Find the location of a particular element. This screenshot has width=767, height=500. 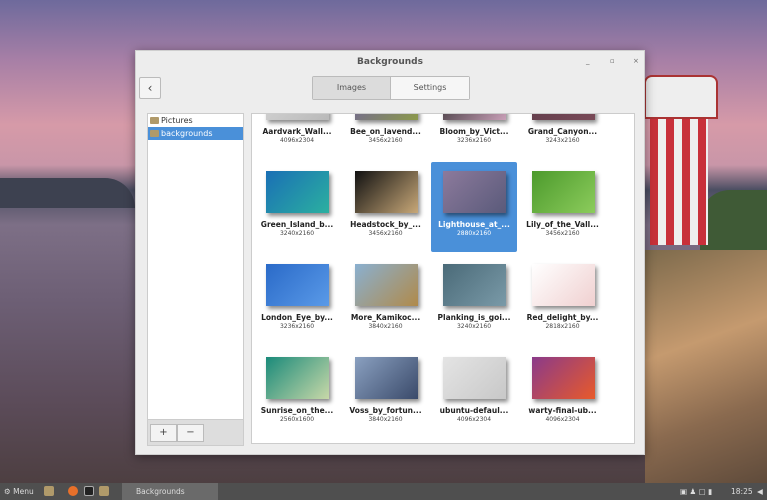

image-tile: Green_Island_b... 3240x2160 is located at coordinates (297, 207).